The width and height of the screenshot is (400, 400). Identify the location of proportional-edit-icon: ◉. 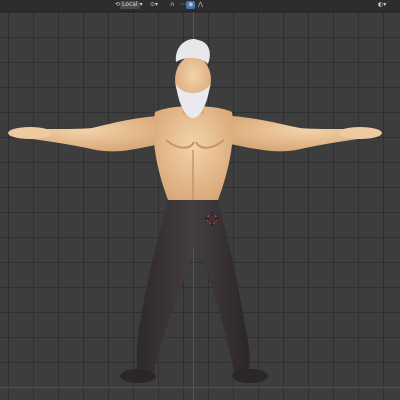
(191, 5).